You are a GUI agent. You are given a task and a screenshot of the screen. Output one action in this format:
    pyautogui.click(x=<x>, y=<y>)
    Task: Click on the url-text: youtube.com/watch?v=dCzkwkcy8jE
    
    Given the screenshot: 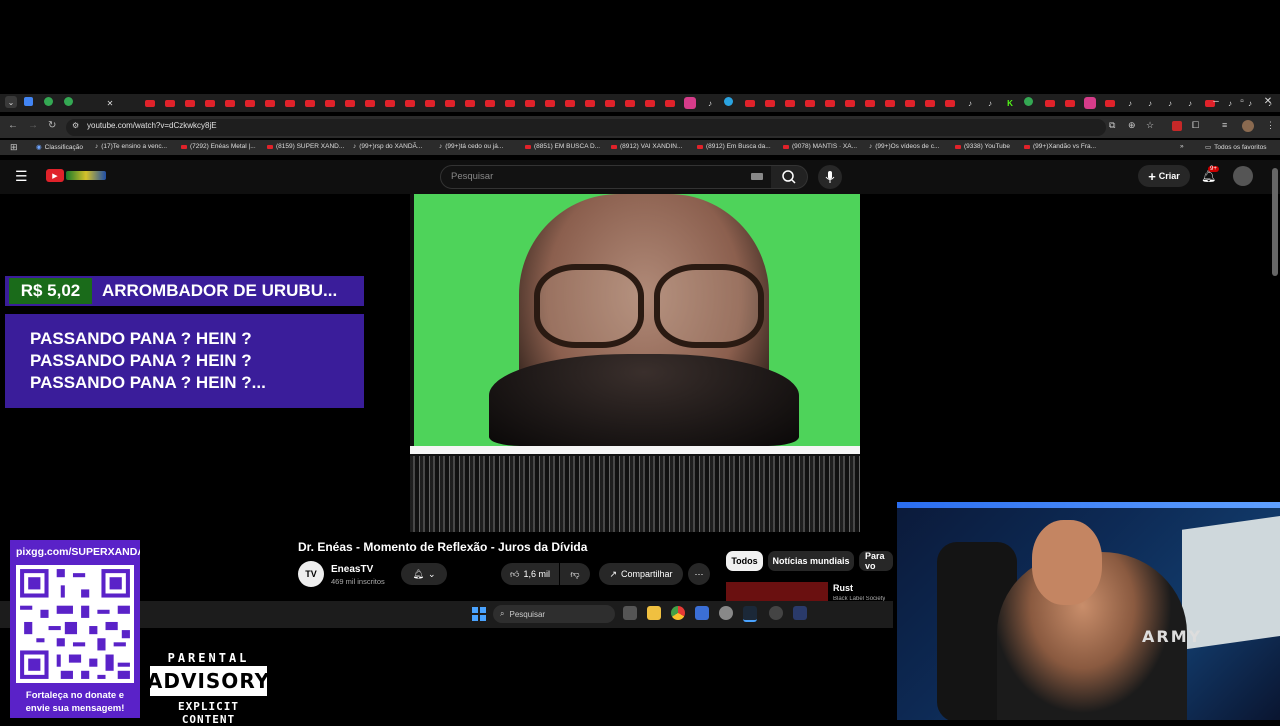 What is the action you would take?
    pyautogui.click(x=152, y=125)
    